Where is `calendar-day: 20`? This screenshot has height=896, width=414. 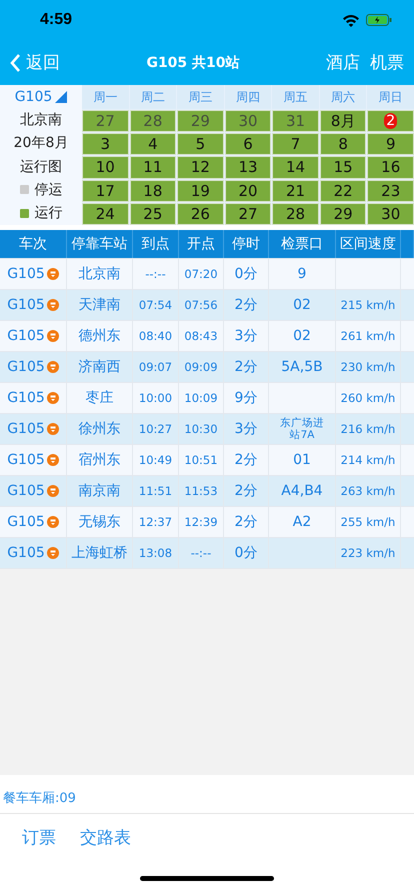 calendar-day: 20 is located at coordinates (248, 191).